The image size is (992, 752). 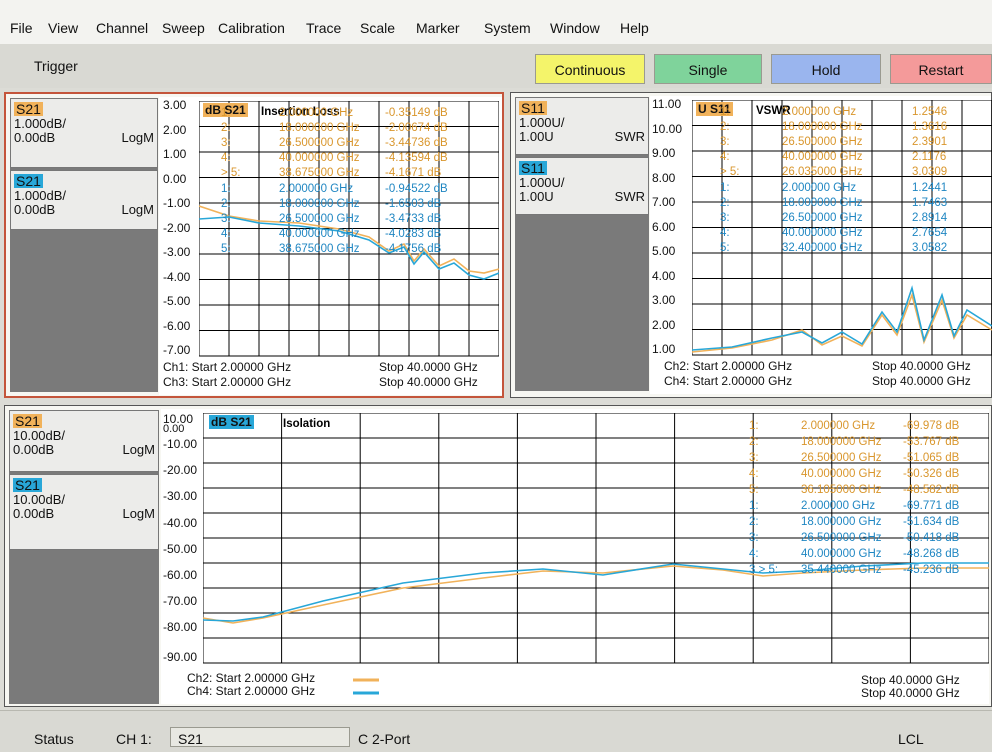 What do you see at coordinates (56, 66) in the screenshot?
I see `trigger-label: Trigger` at bounding box center [56, 66].